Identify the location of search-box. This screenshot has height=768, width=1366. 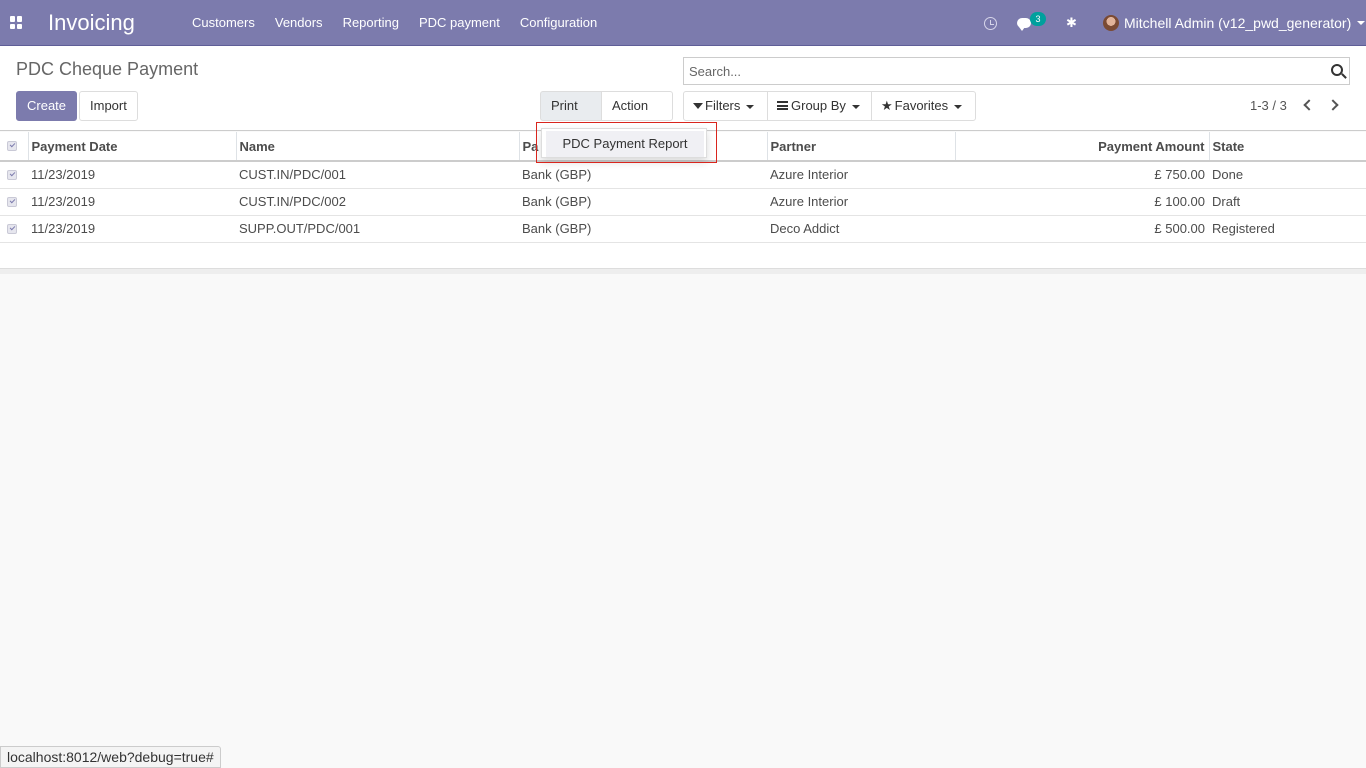
(1016, 71).